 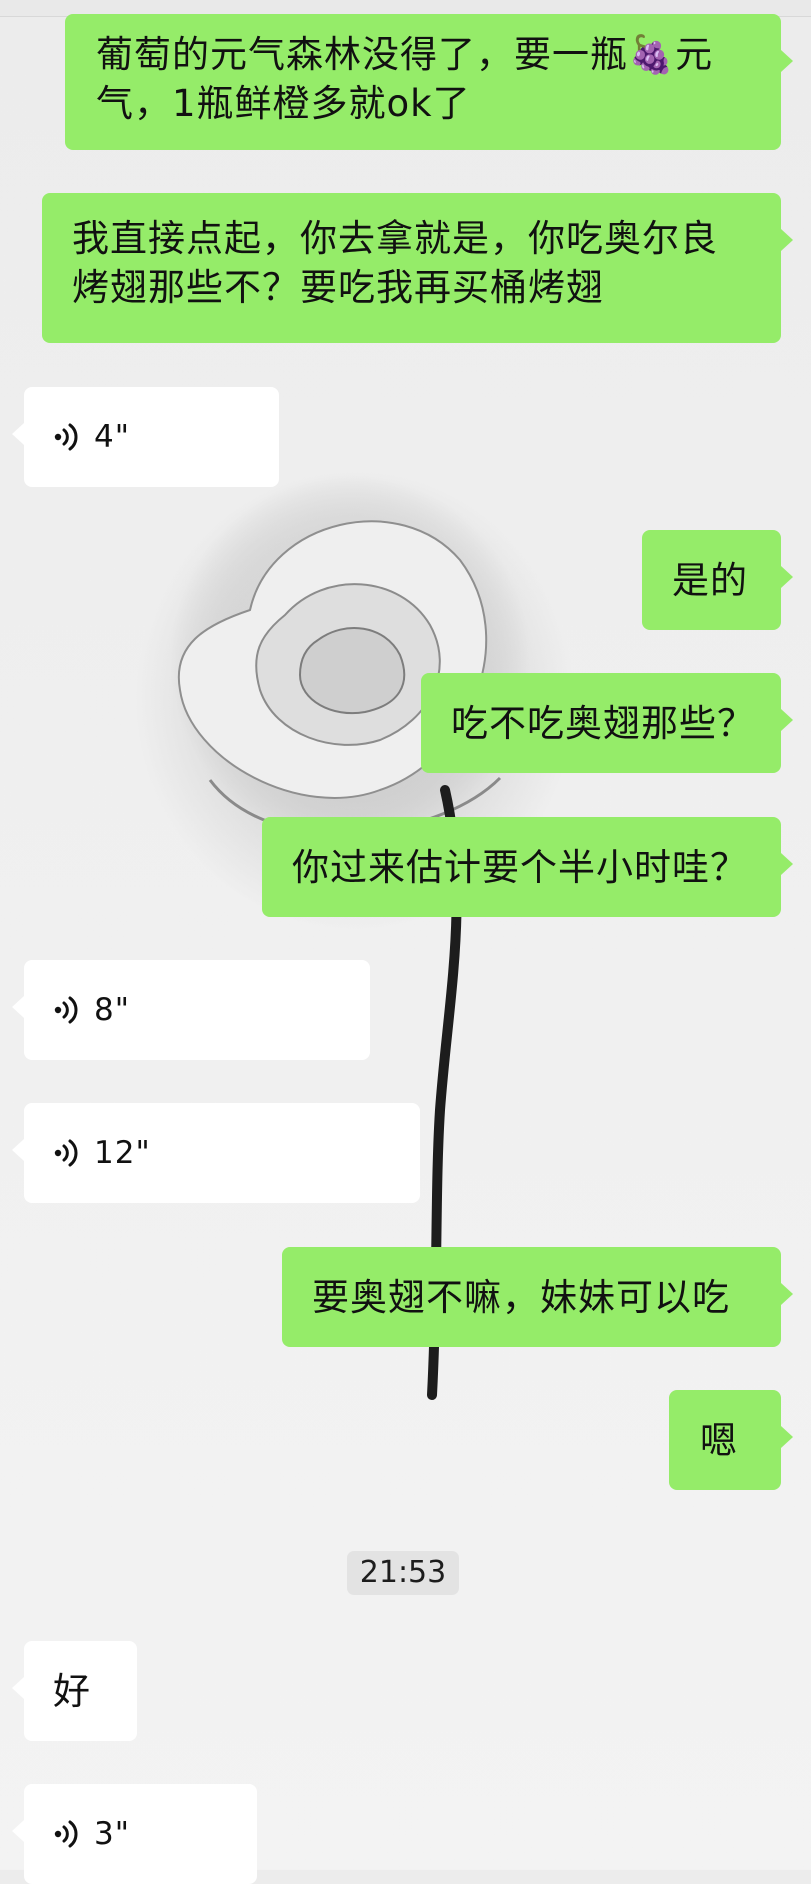 I want to click on voice-message-content: 8", so click(x=197, y=1010).